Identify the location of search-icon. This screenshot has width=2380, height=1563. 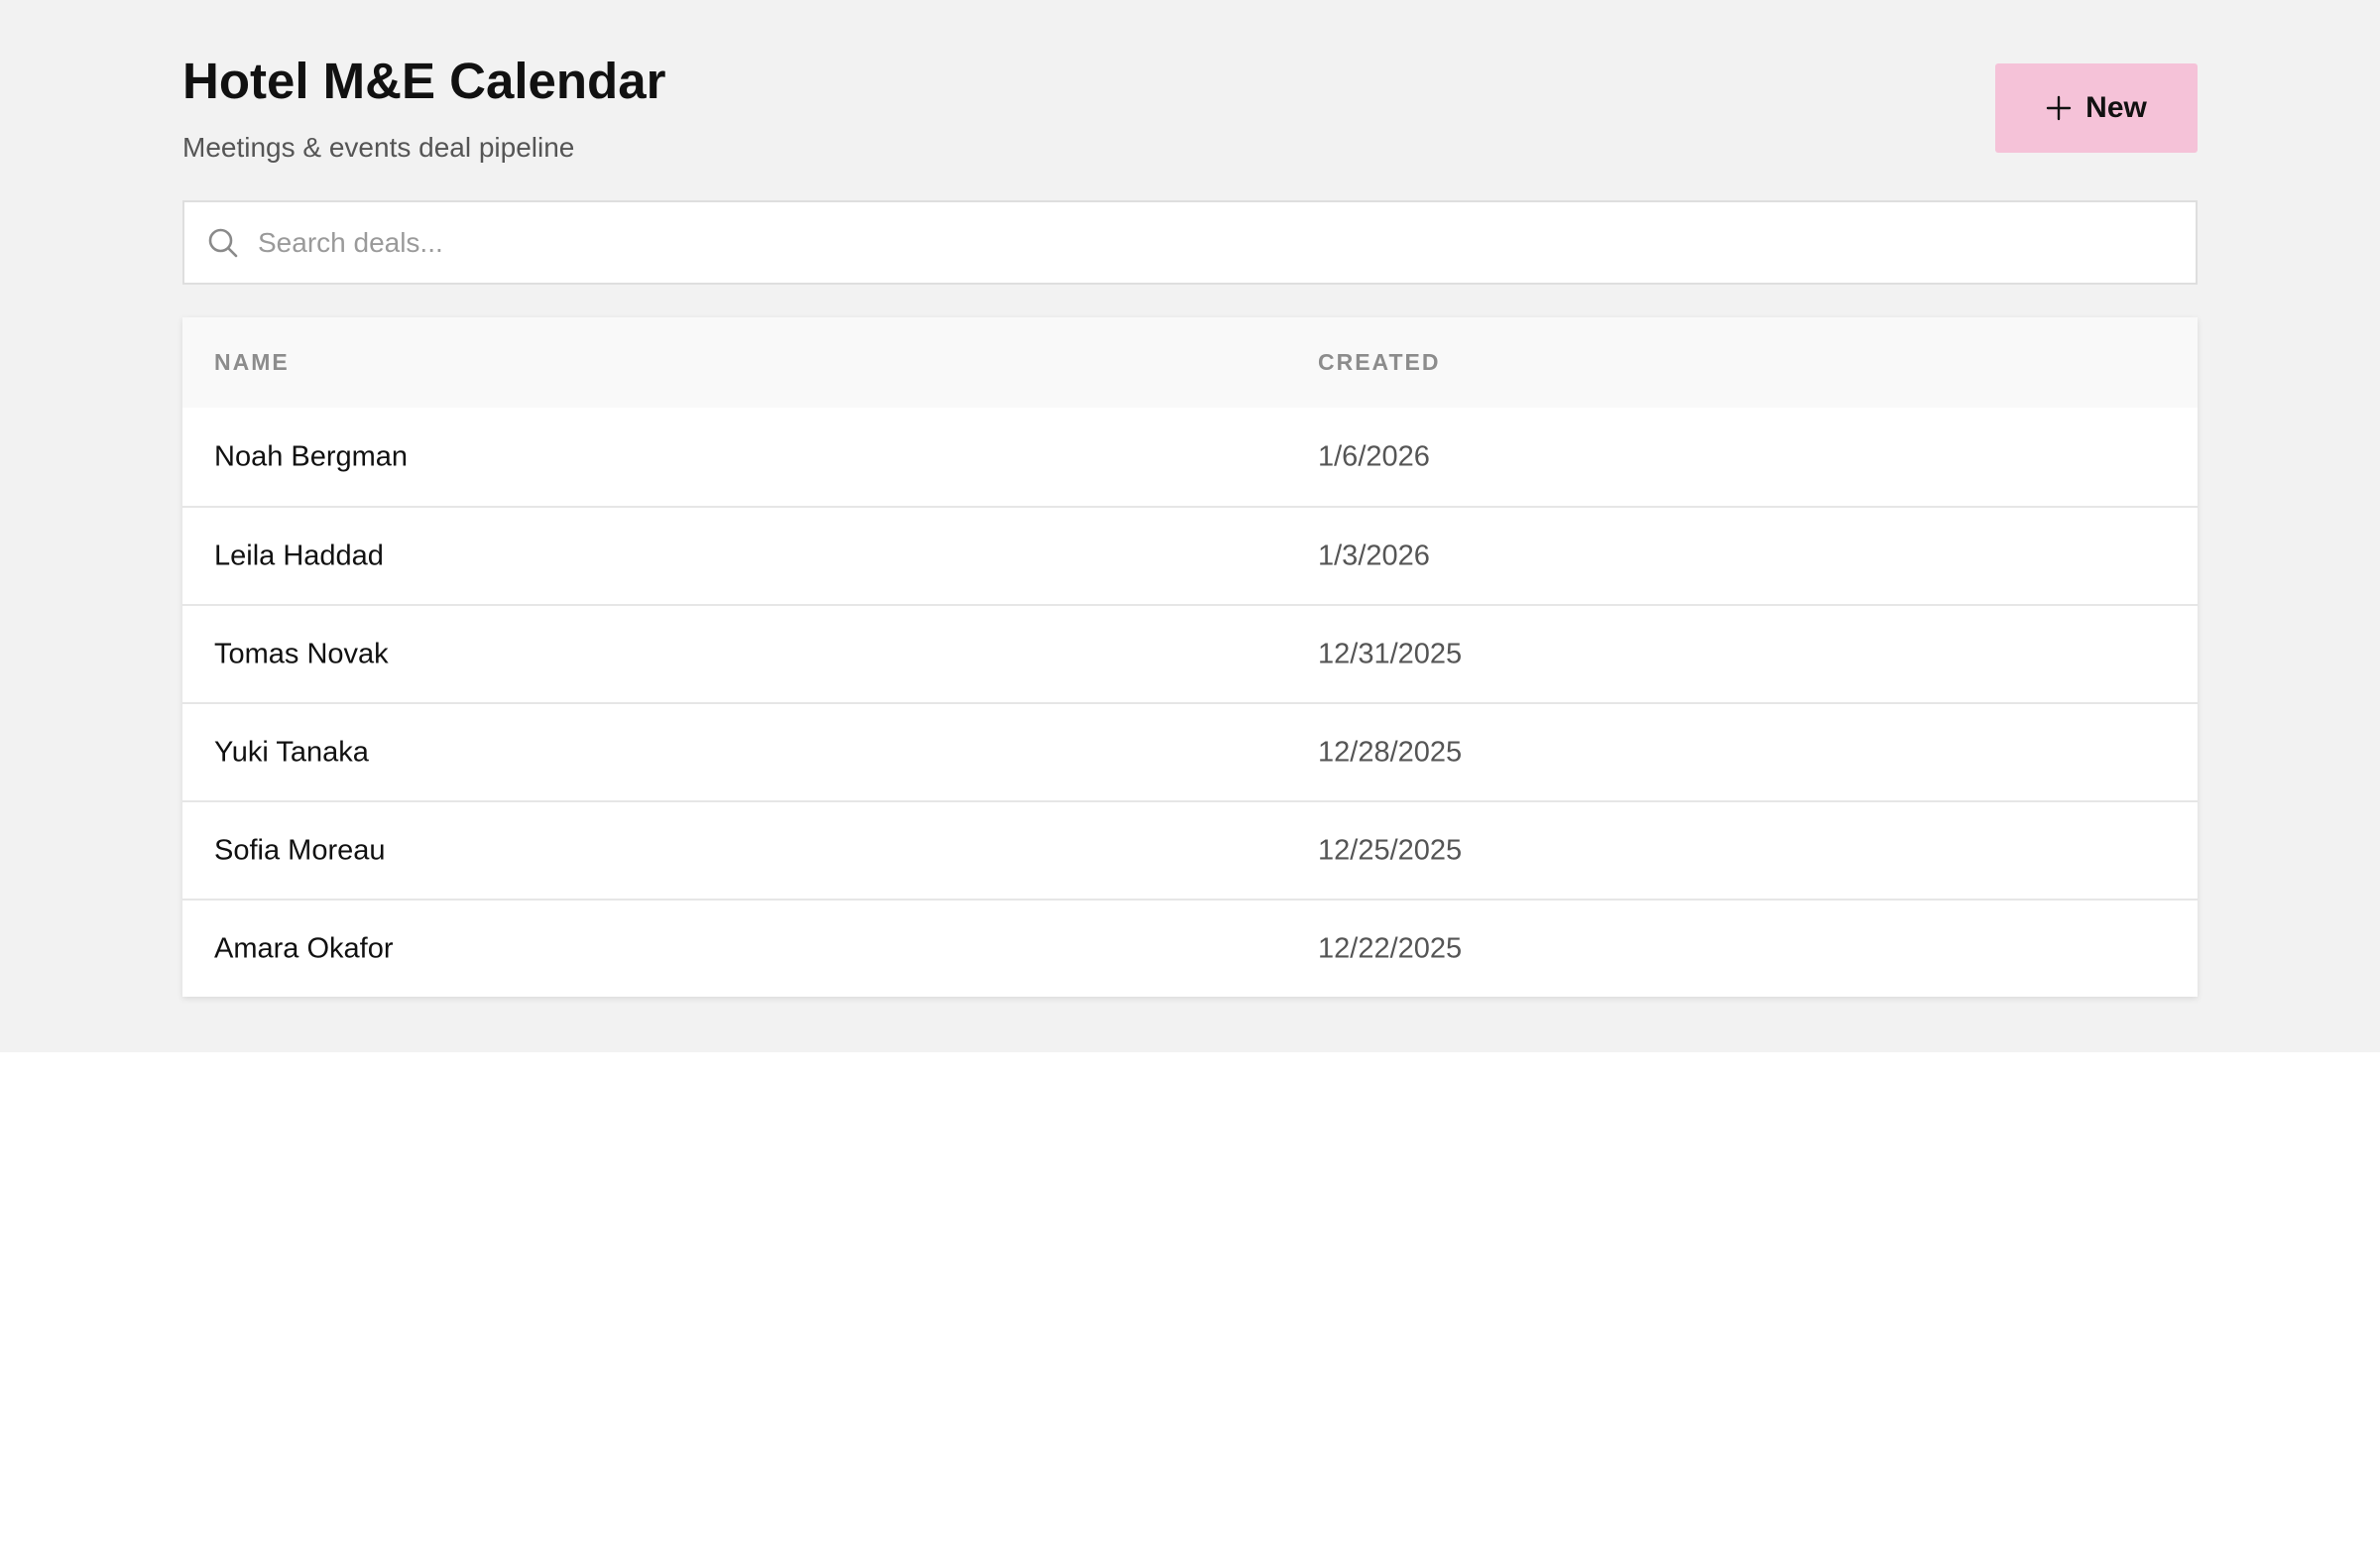
(223, 242).